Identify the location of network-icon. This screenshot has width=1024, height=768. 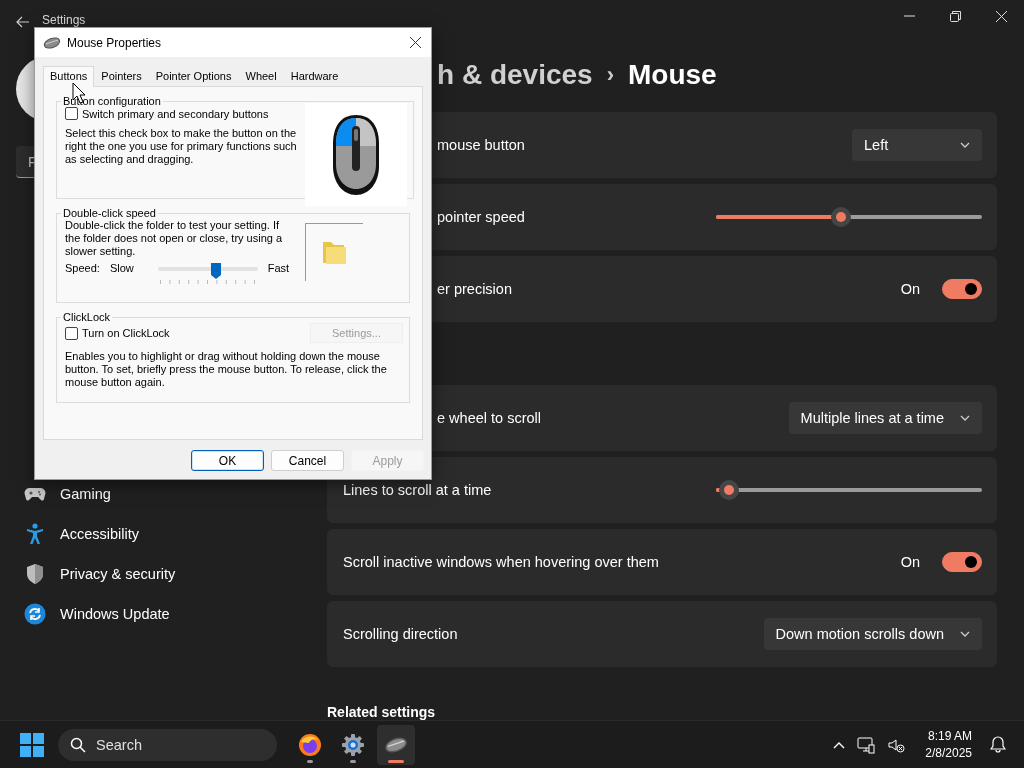
(866, 744).